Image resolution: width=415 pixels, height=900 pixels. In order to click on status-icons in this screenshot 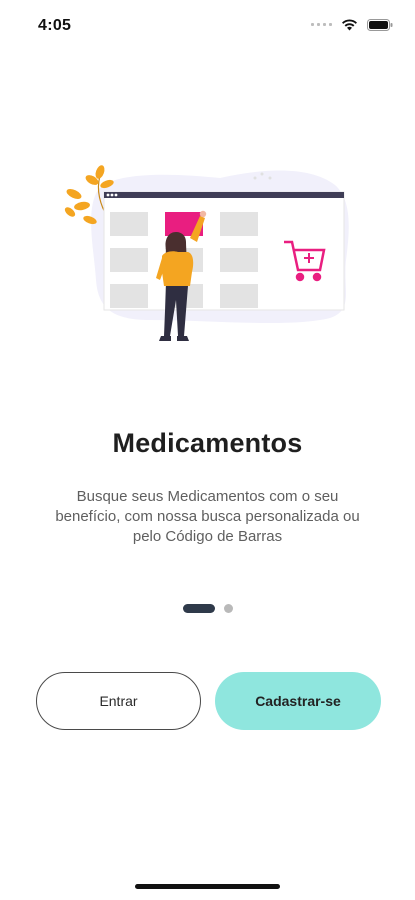, I will do `click(352, 24)`.